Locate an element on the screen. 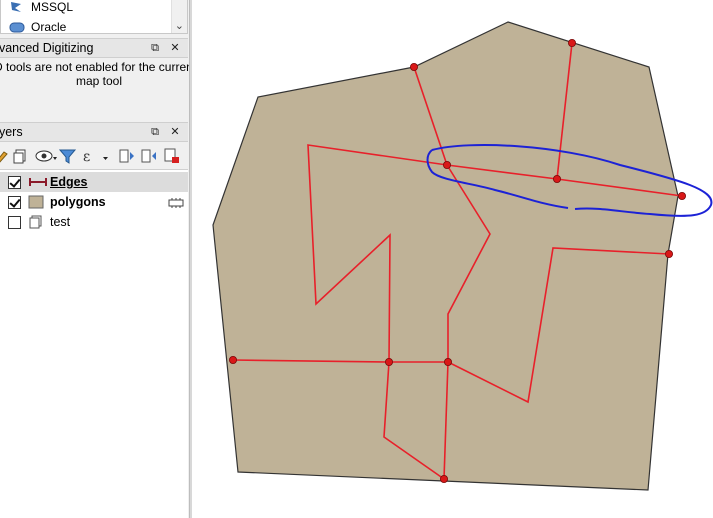 The width and height of the screenshot is (713, 518). layer-row-polygons: polygons is located at coordinates (94, 202).